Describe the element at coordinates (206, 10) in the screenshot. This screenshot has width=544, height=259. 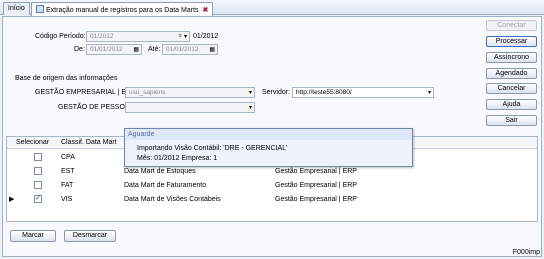
I see `close-icon: ✖` at that location.